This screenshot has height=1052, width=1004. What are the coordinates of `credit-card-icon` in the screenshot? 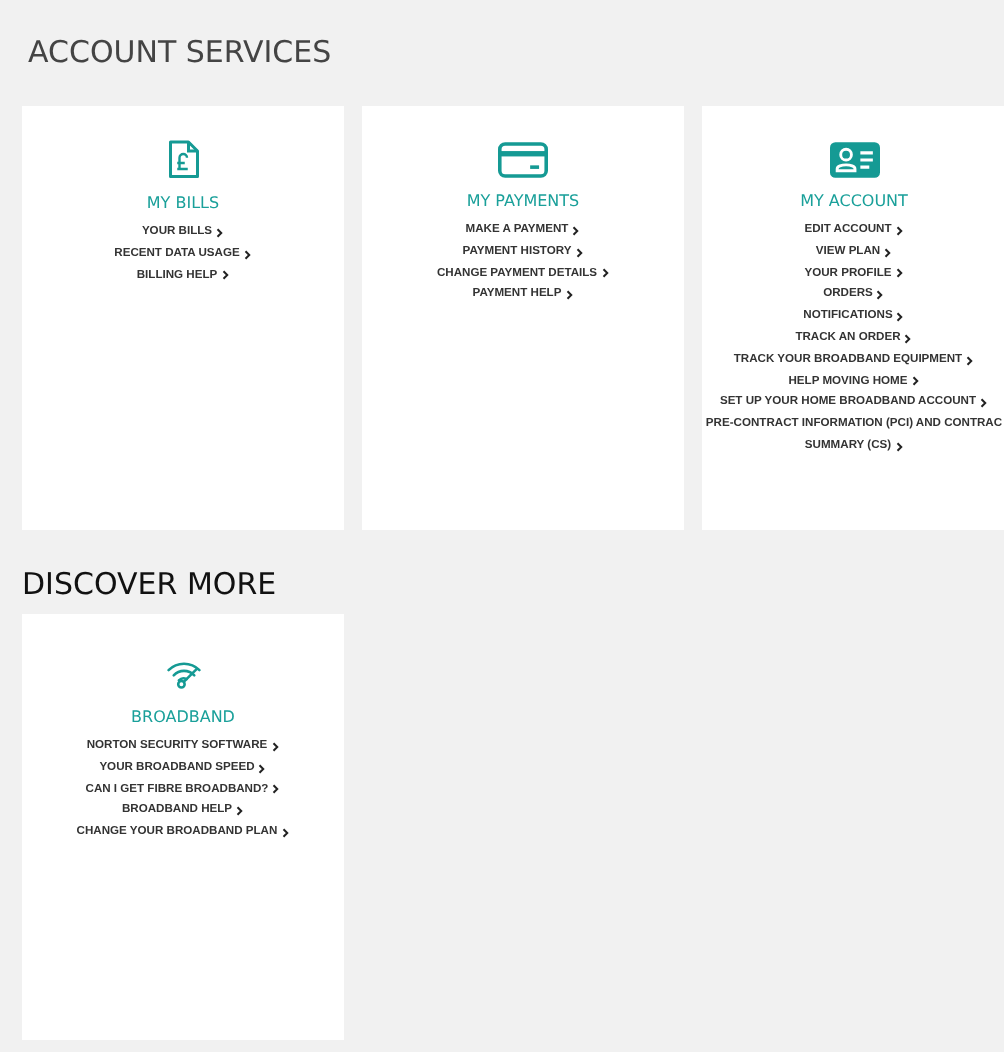 It's located at (523, 160).